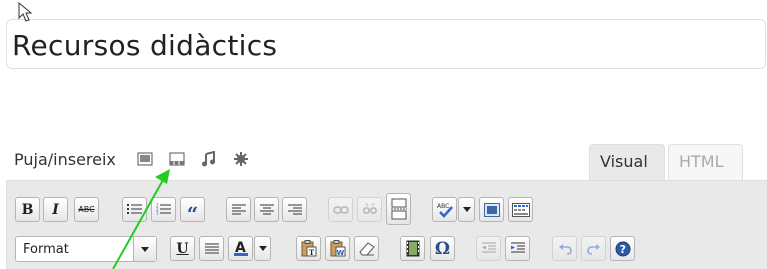  I want to click on annotation-arrow-icon, so click(141, 219).